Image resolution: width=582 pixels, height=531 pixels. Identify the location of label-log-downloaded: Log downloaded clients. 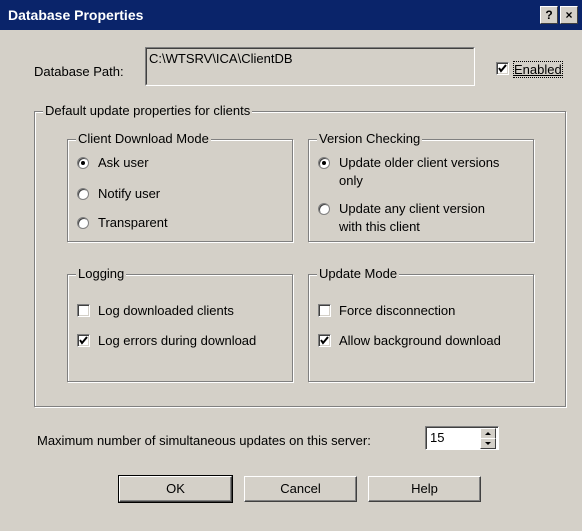
(166, 310).